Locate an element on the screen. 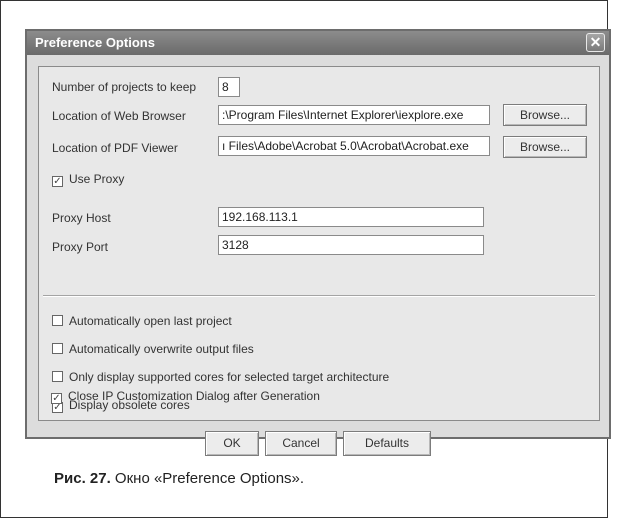 The image size is (623, 518). pdf-viewer-label: Location of PDF Viewer is located at coordinates (115, 148).